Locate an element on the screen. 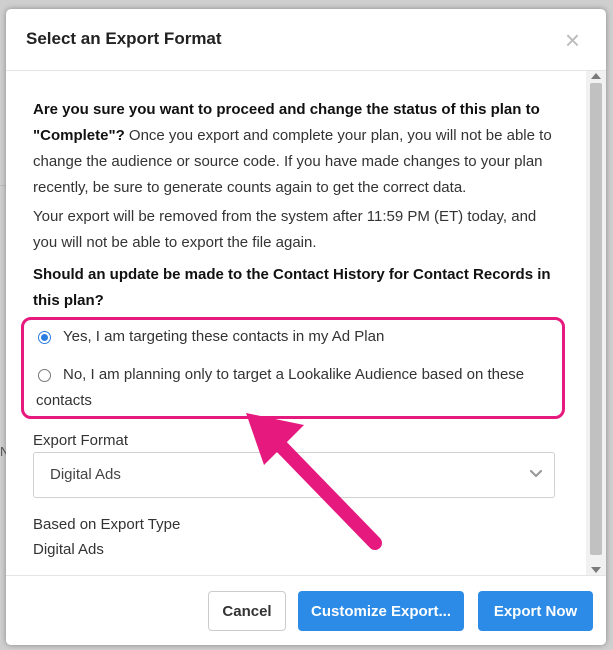 This screenshot has height=650, width=613. scroll-up-arrow-icon is located at coordinates (596, 76).